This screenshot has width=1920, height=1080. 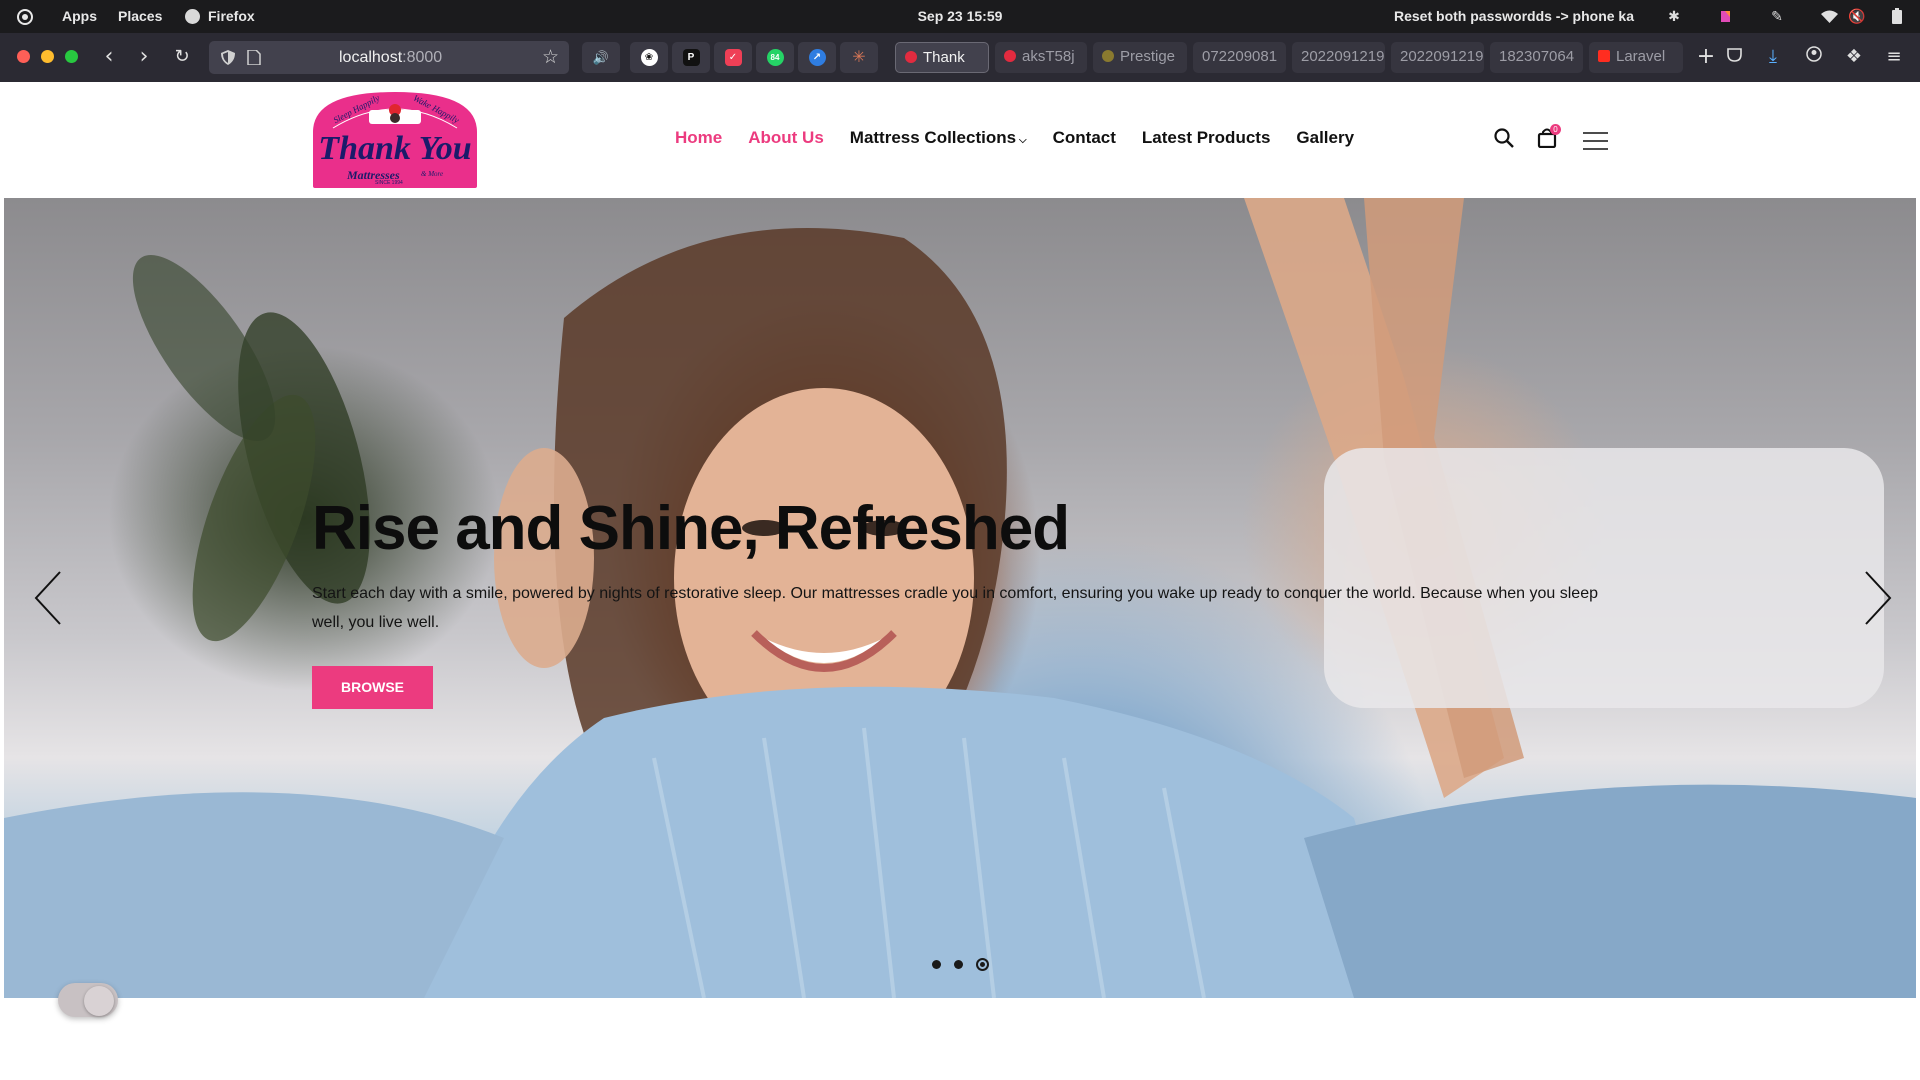 What do you see at coordinates (1857, 16) in the screenshot?
I see `mute-icon: 🔇` at bounding box center [1857, 16].